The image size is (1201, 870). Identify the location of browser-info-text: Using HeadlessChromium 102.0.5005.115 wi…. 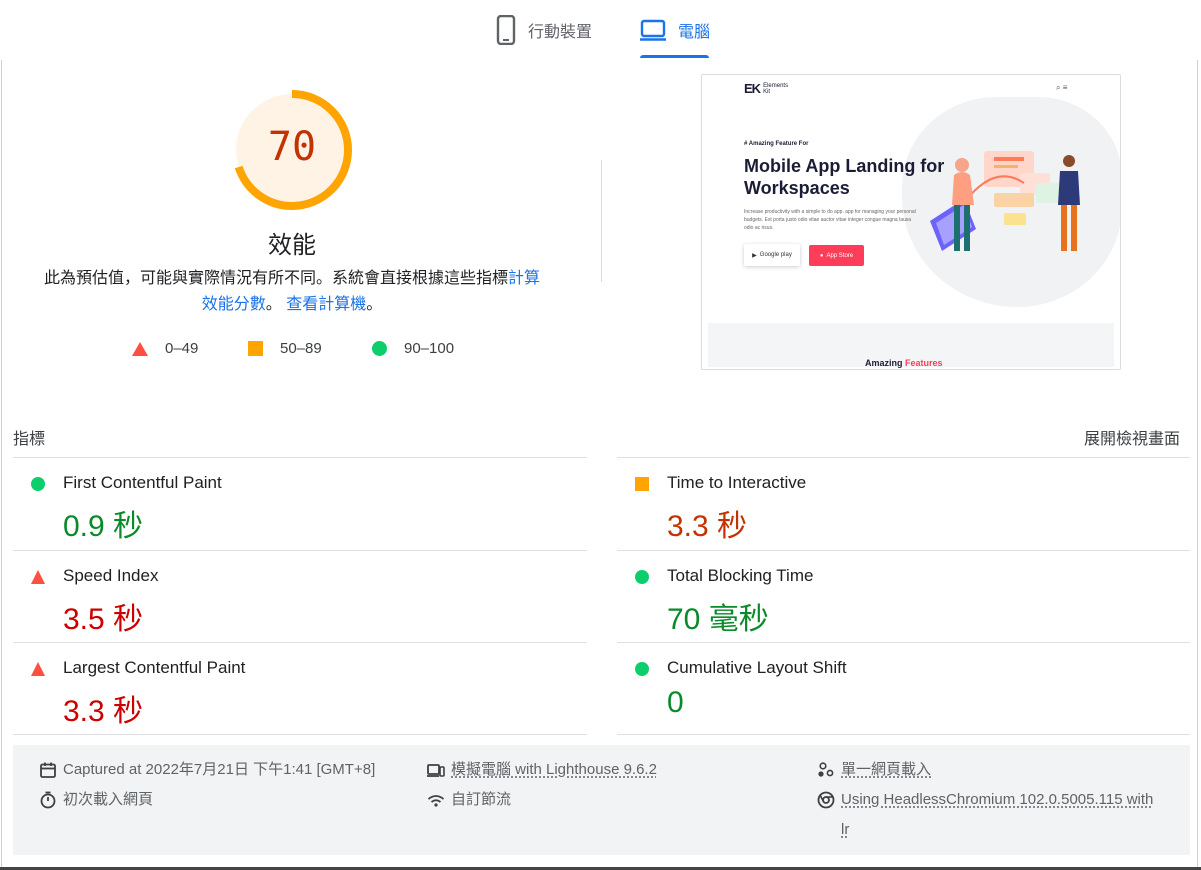
(997, 815).